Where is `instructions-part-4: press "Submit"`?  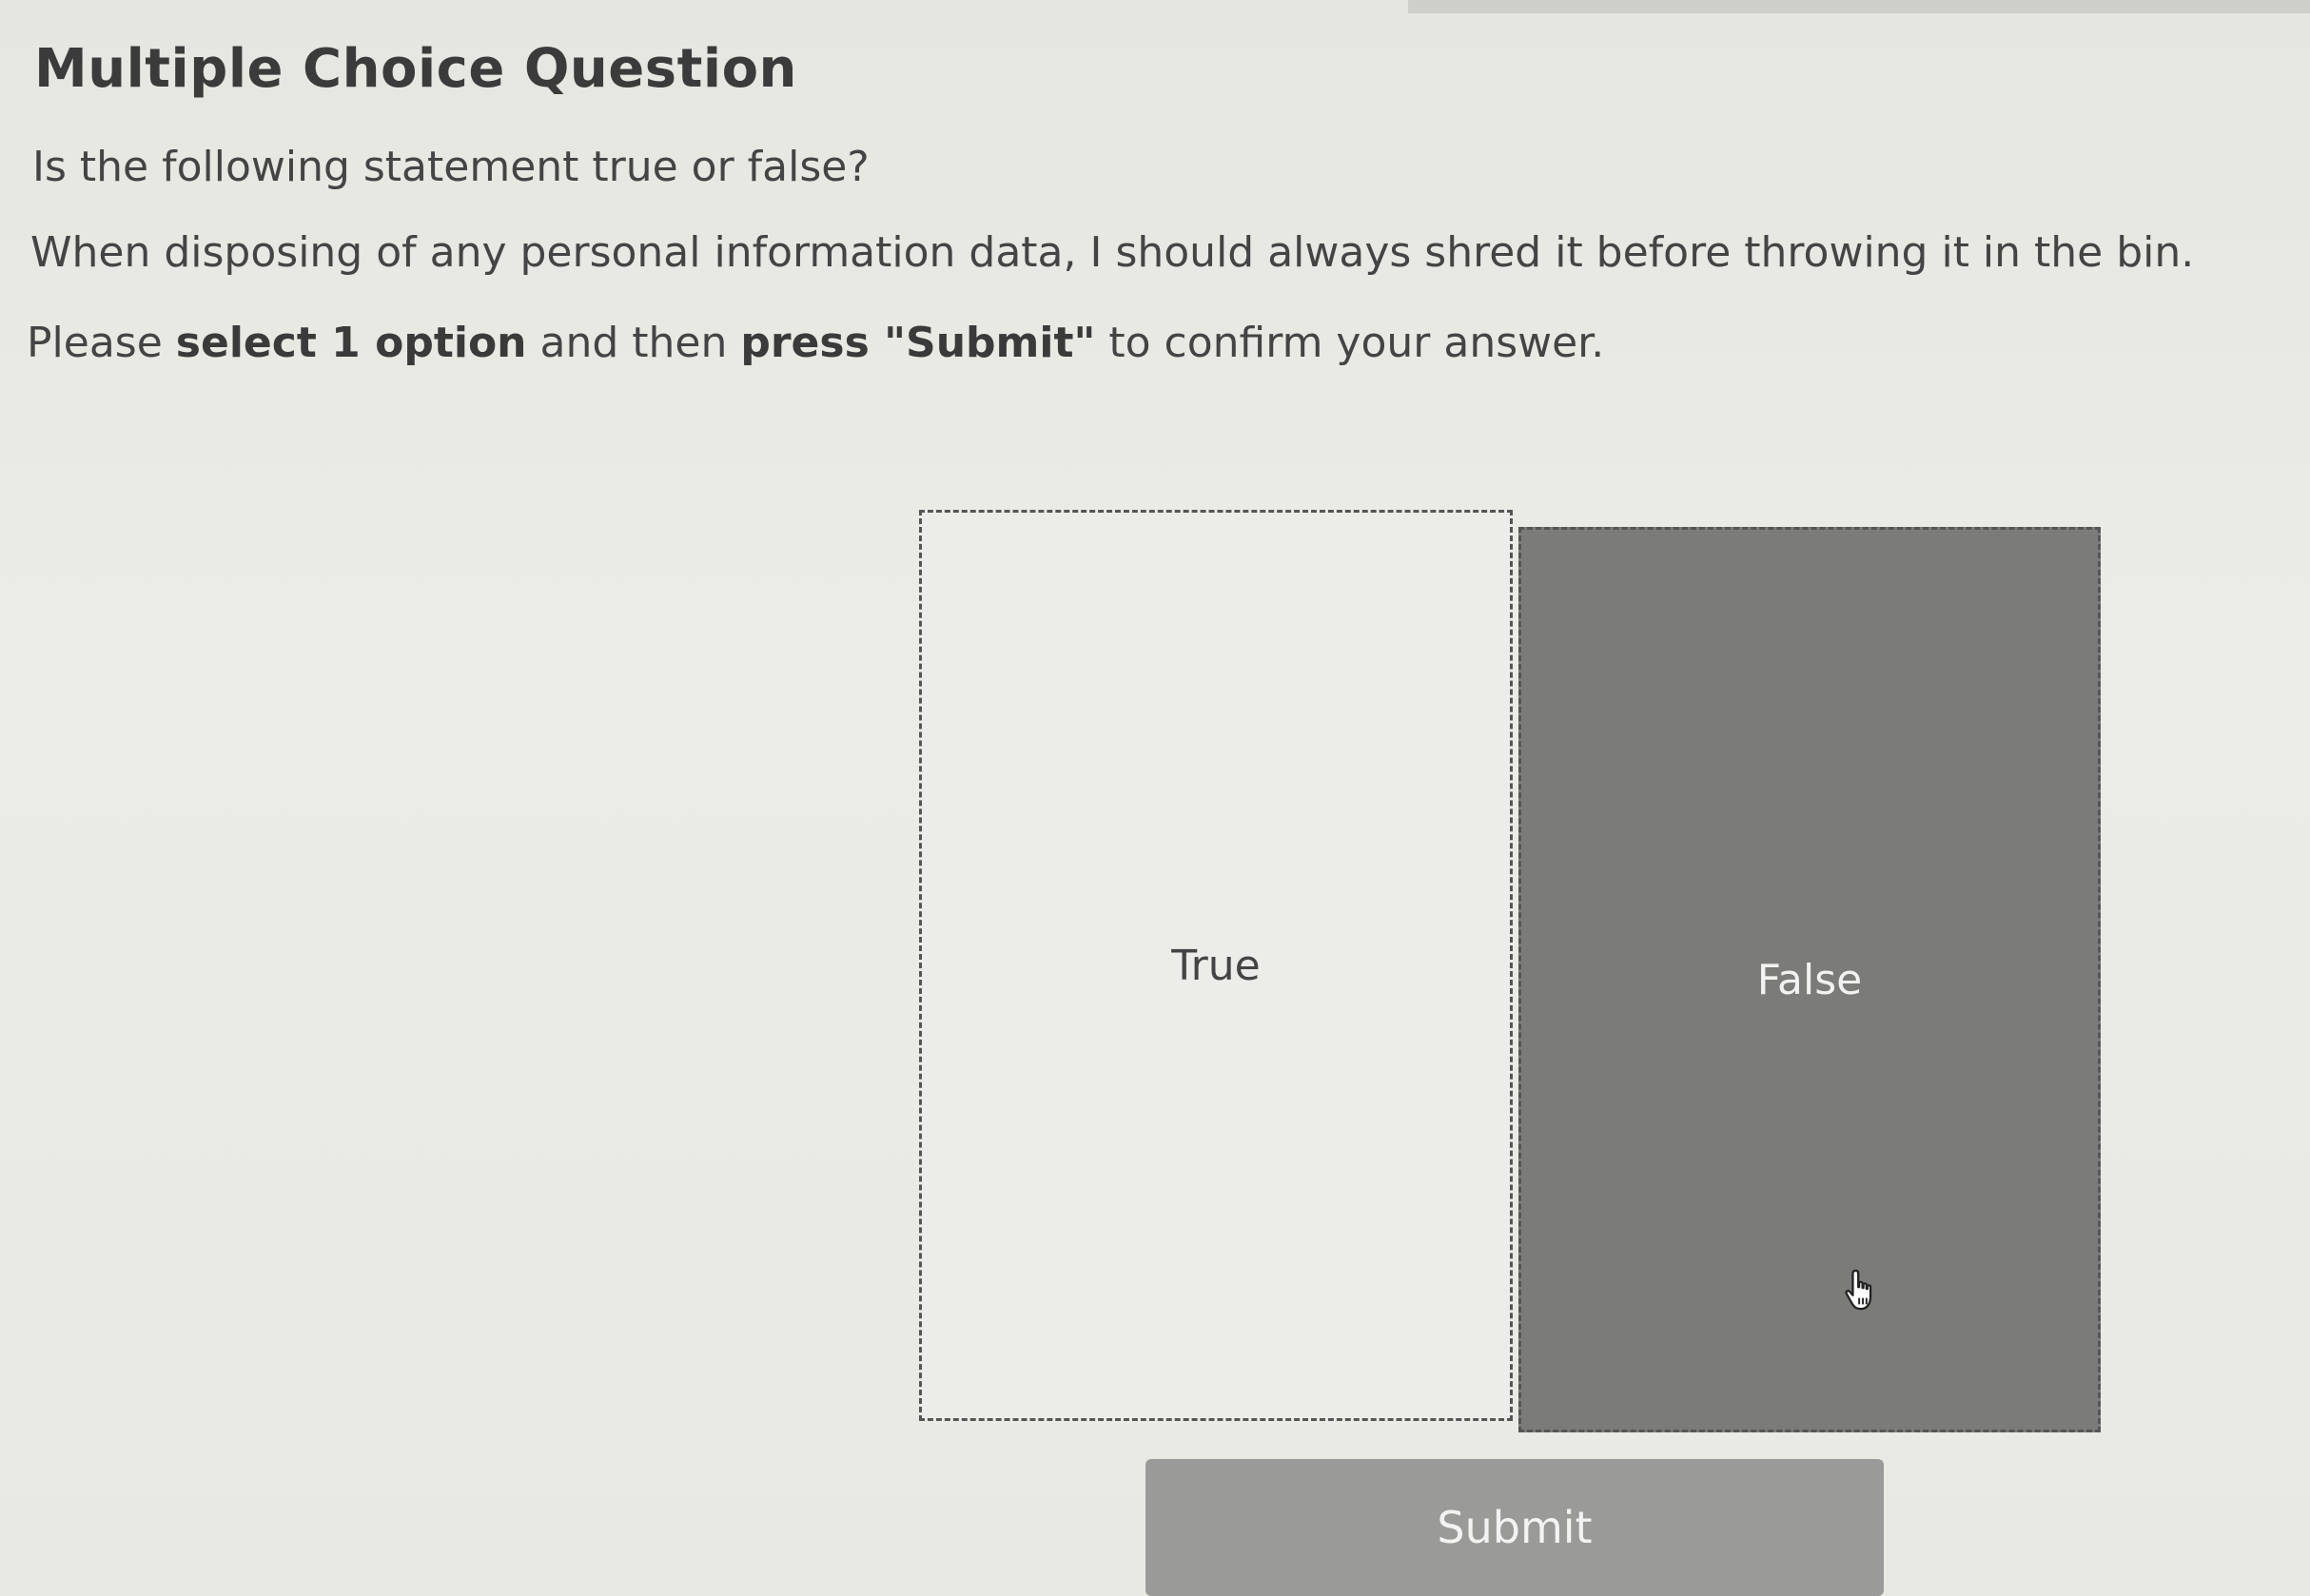
instructions-part-4: press "Submit" is located at coordinates (918, 343).